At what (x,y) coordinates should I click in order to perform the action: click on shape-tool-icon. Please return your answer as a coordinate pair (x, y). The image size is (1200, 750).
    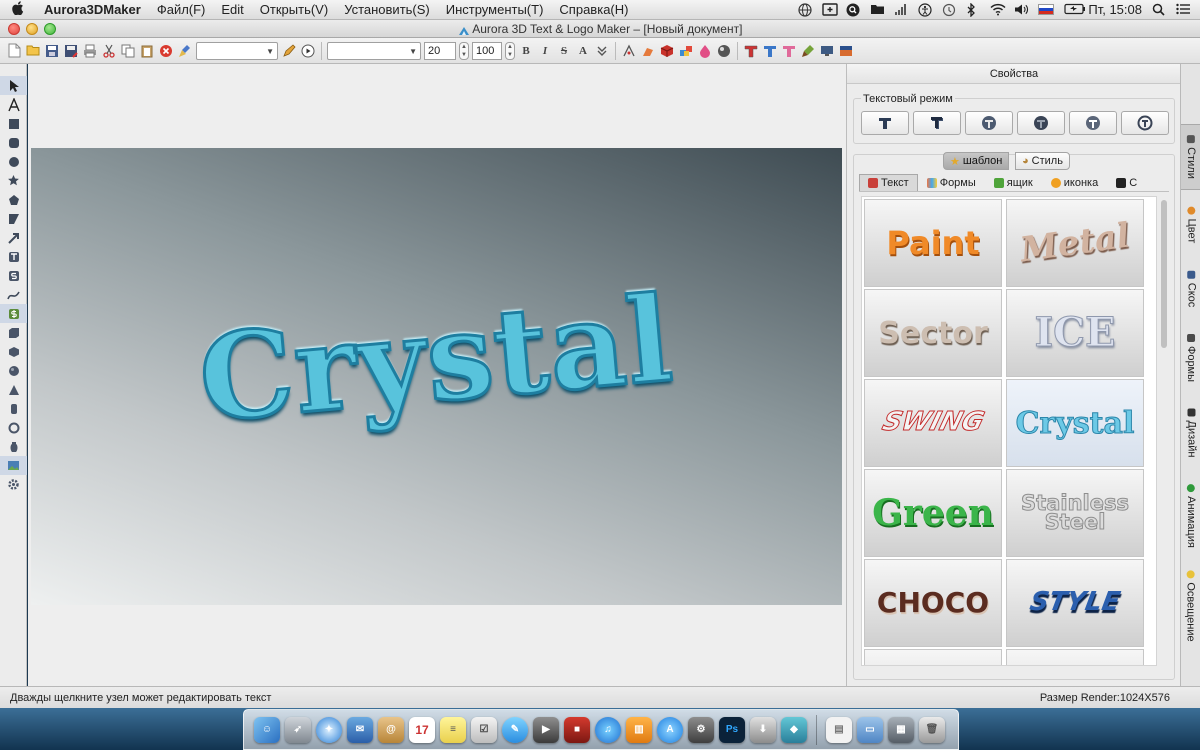
    Looking at the image, I should click on (13, 218).